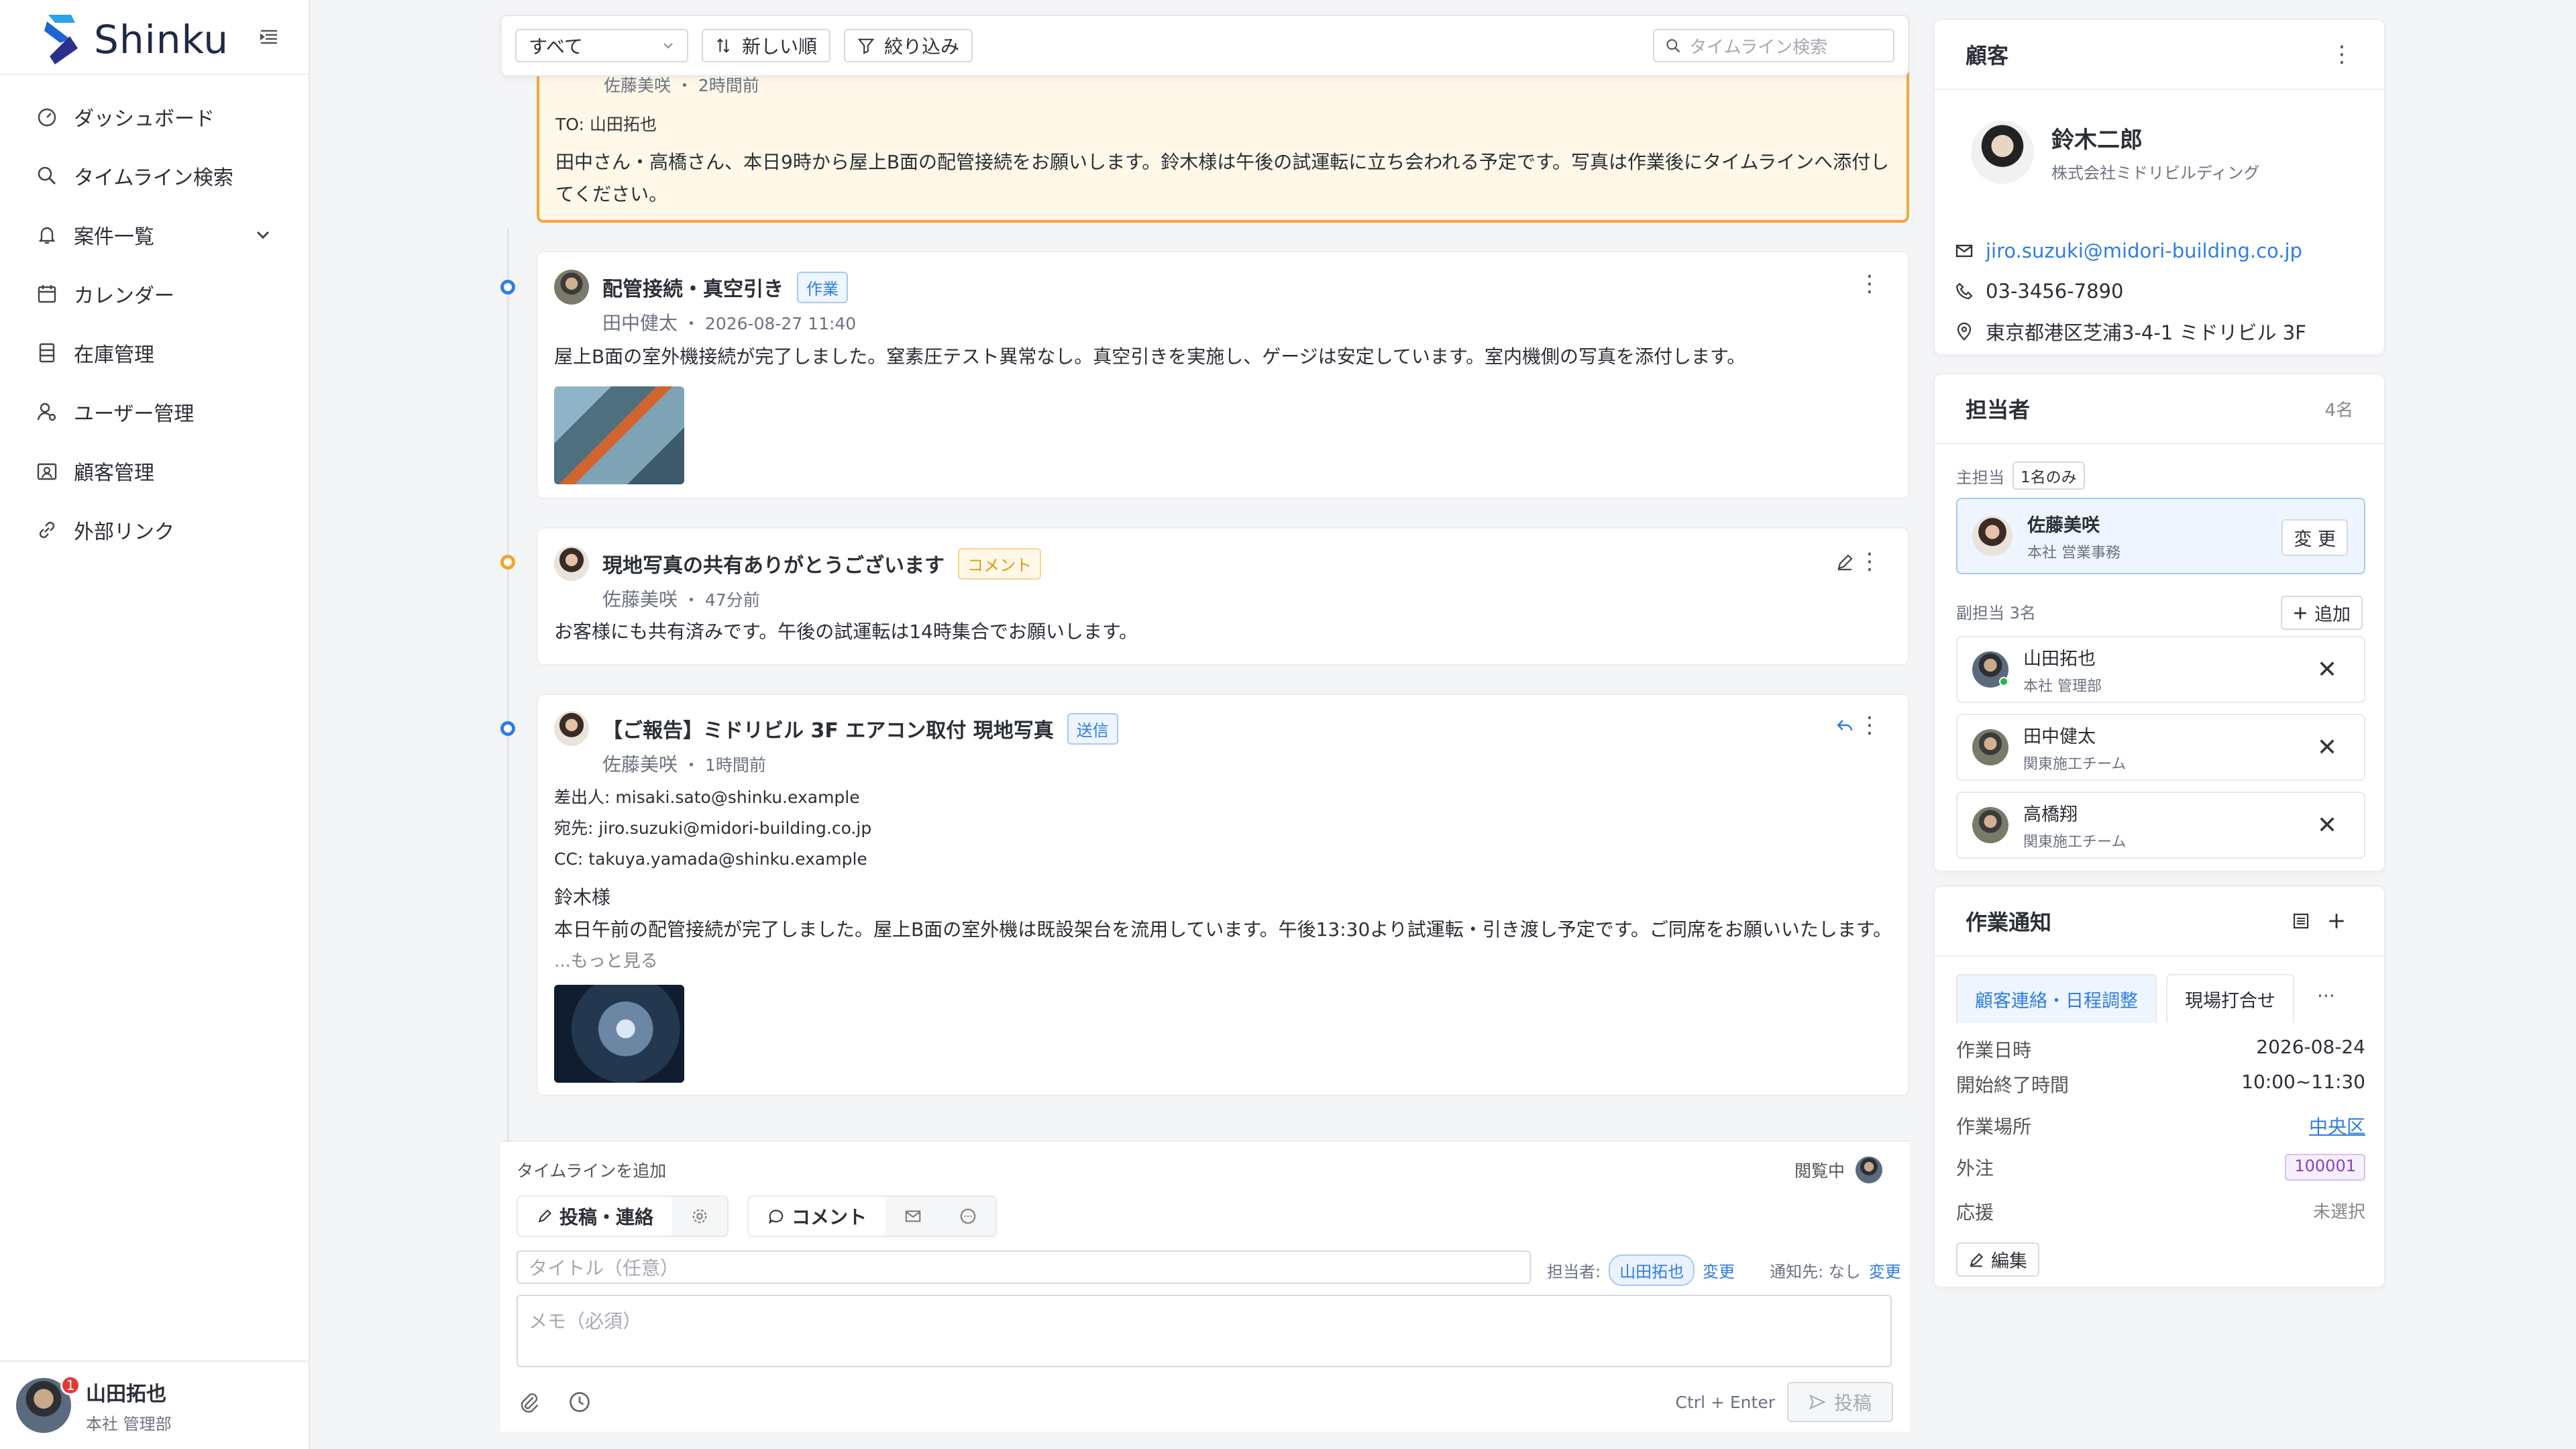 Image resolution: width=2576 pixels, height=1449 pixels. What do you see at coordinates (124, 296) in the screenshot?
I see `sidebar-item-label: カレンダー` at bounding box center [124, 296].